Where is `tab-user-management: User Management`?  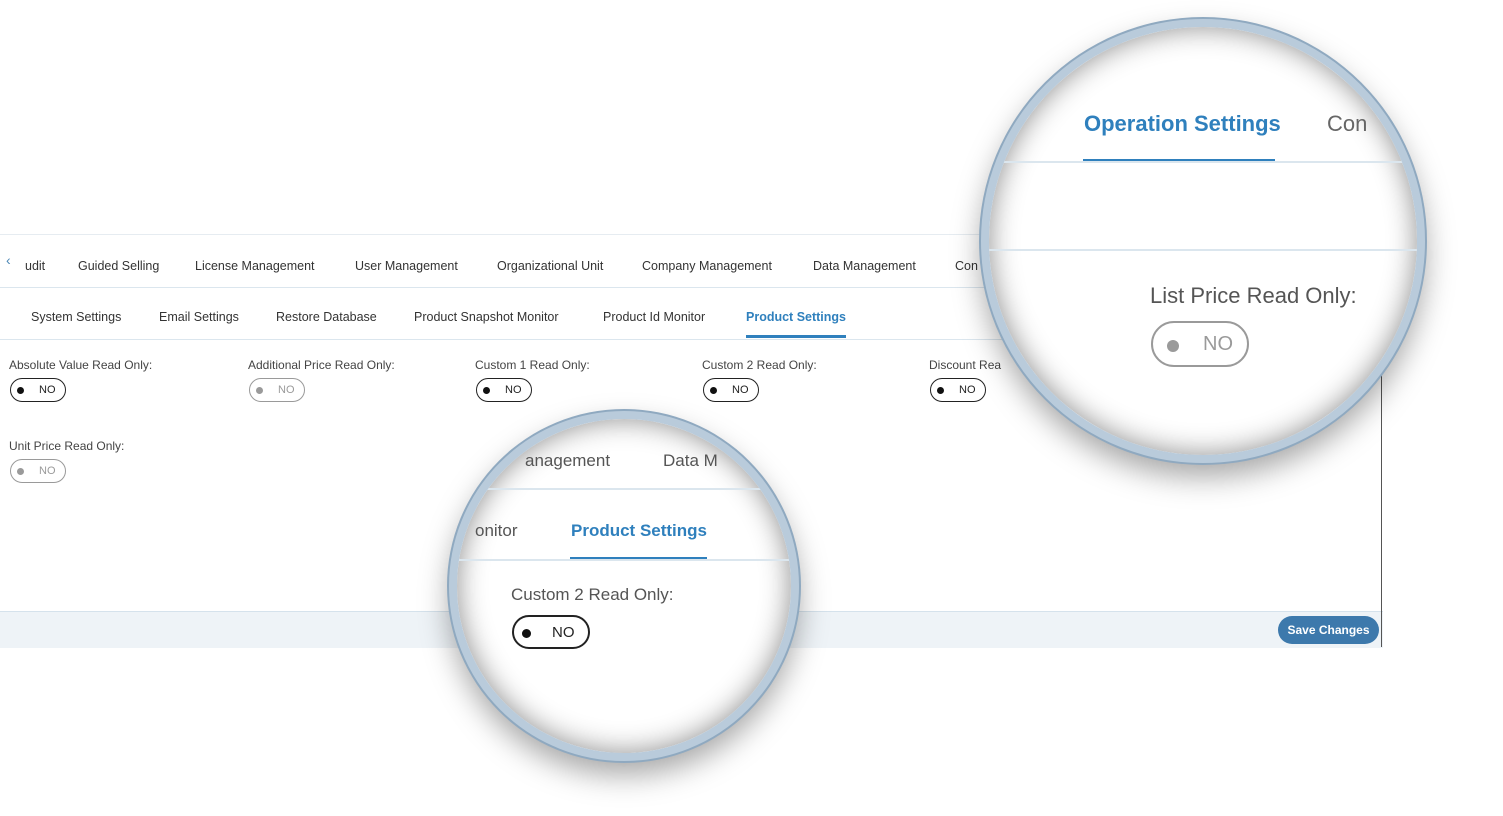
tab-user-management: User Management is located at coordinates (406, 266).